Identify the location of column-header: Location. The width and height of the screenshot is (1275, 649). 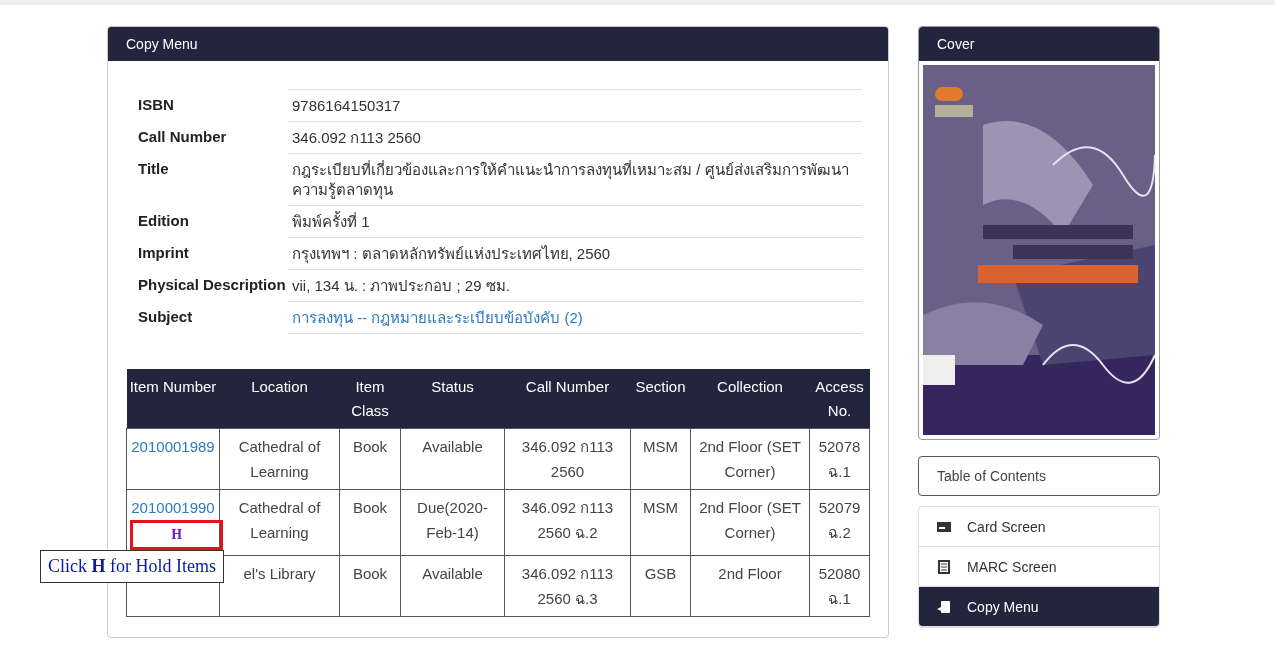
(279, 399).